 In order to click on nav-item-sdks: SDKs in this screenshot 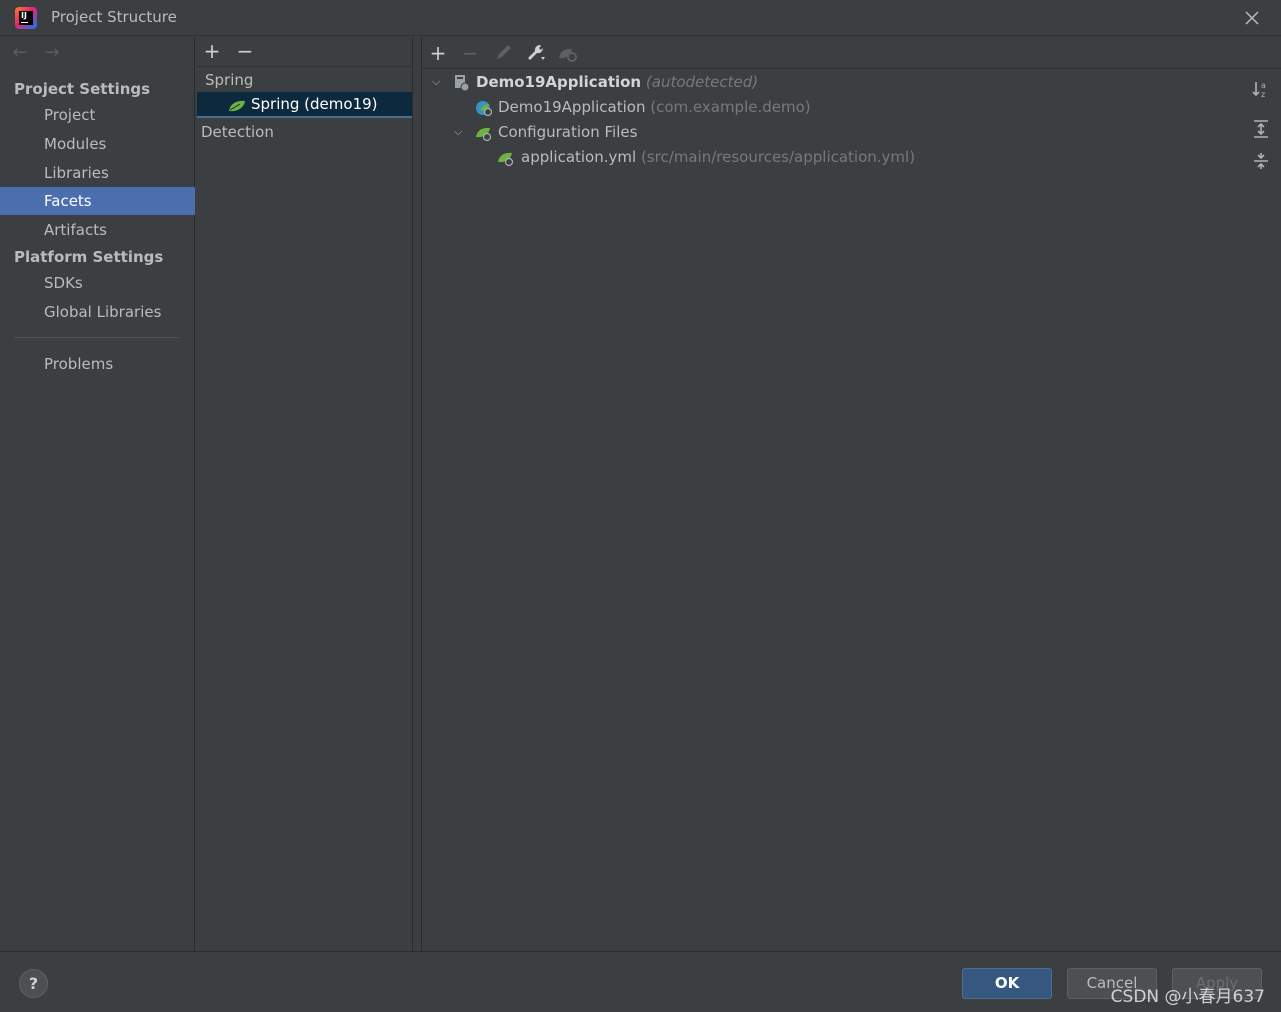, I will do `click(97, 283)`.